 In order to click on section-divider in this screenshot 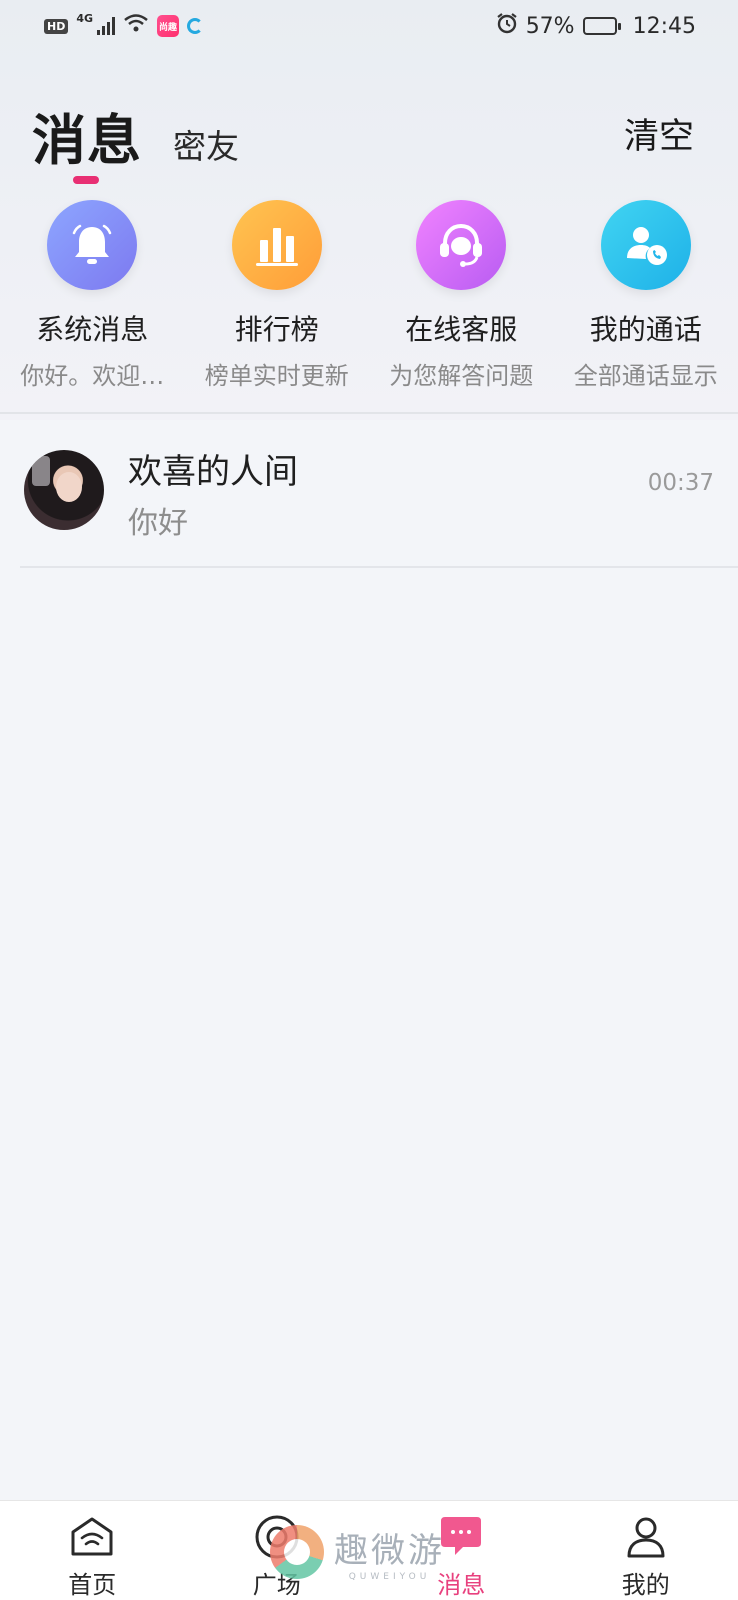, I will do `click(369, 413)`.